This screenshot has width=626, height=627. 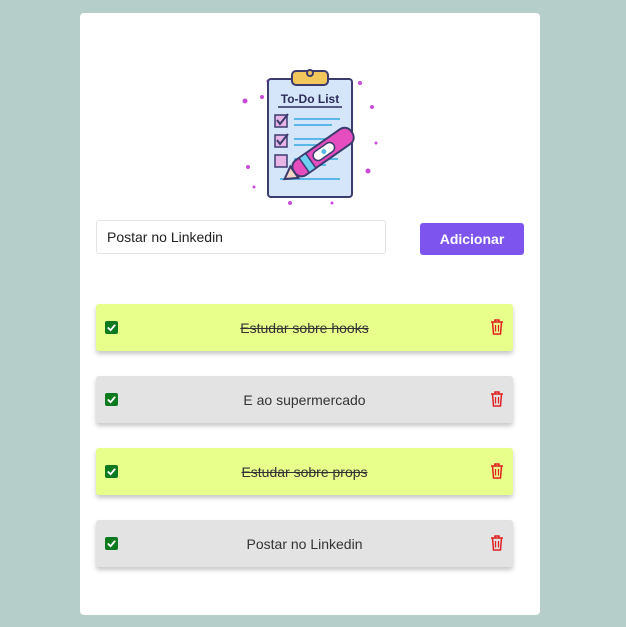 I want to click on logo-title: To-Do List, so click(x=310, y=99).